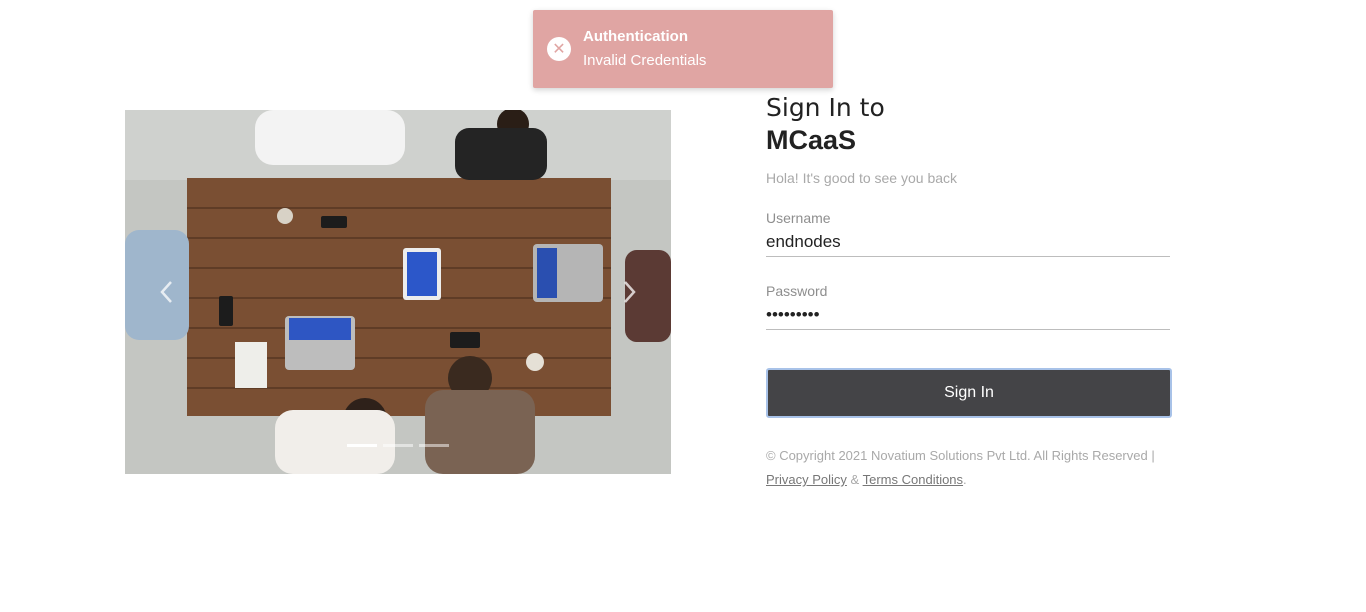  I want to click on period: ., so click(965, 479).